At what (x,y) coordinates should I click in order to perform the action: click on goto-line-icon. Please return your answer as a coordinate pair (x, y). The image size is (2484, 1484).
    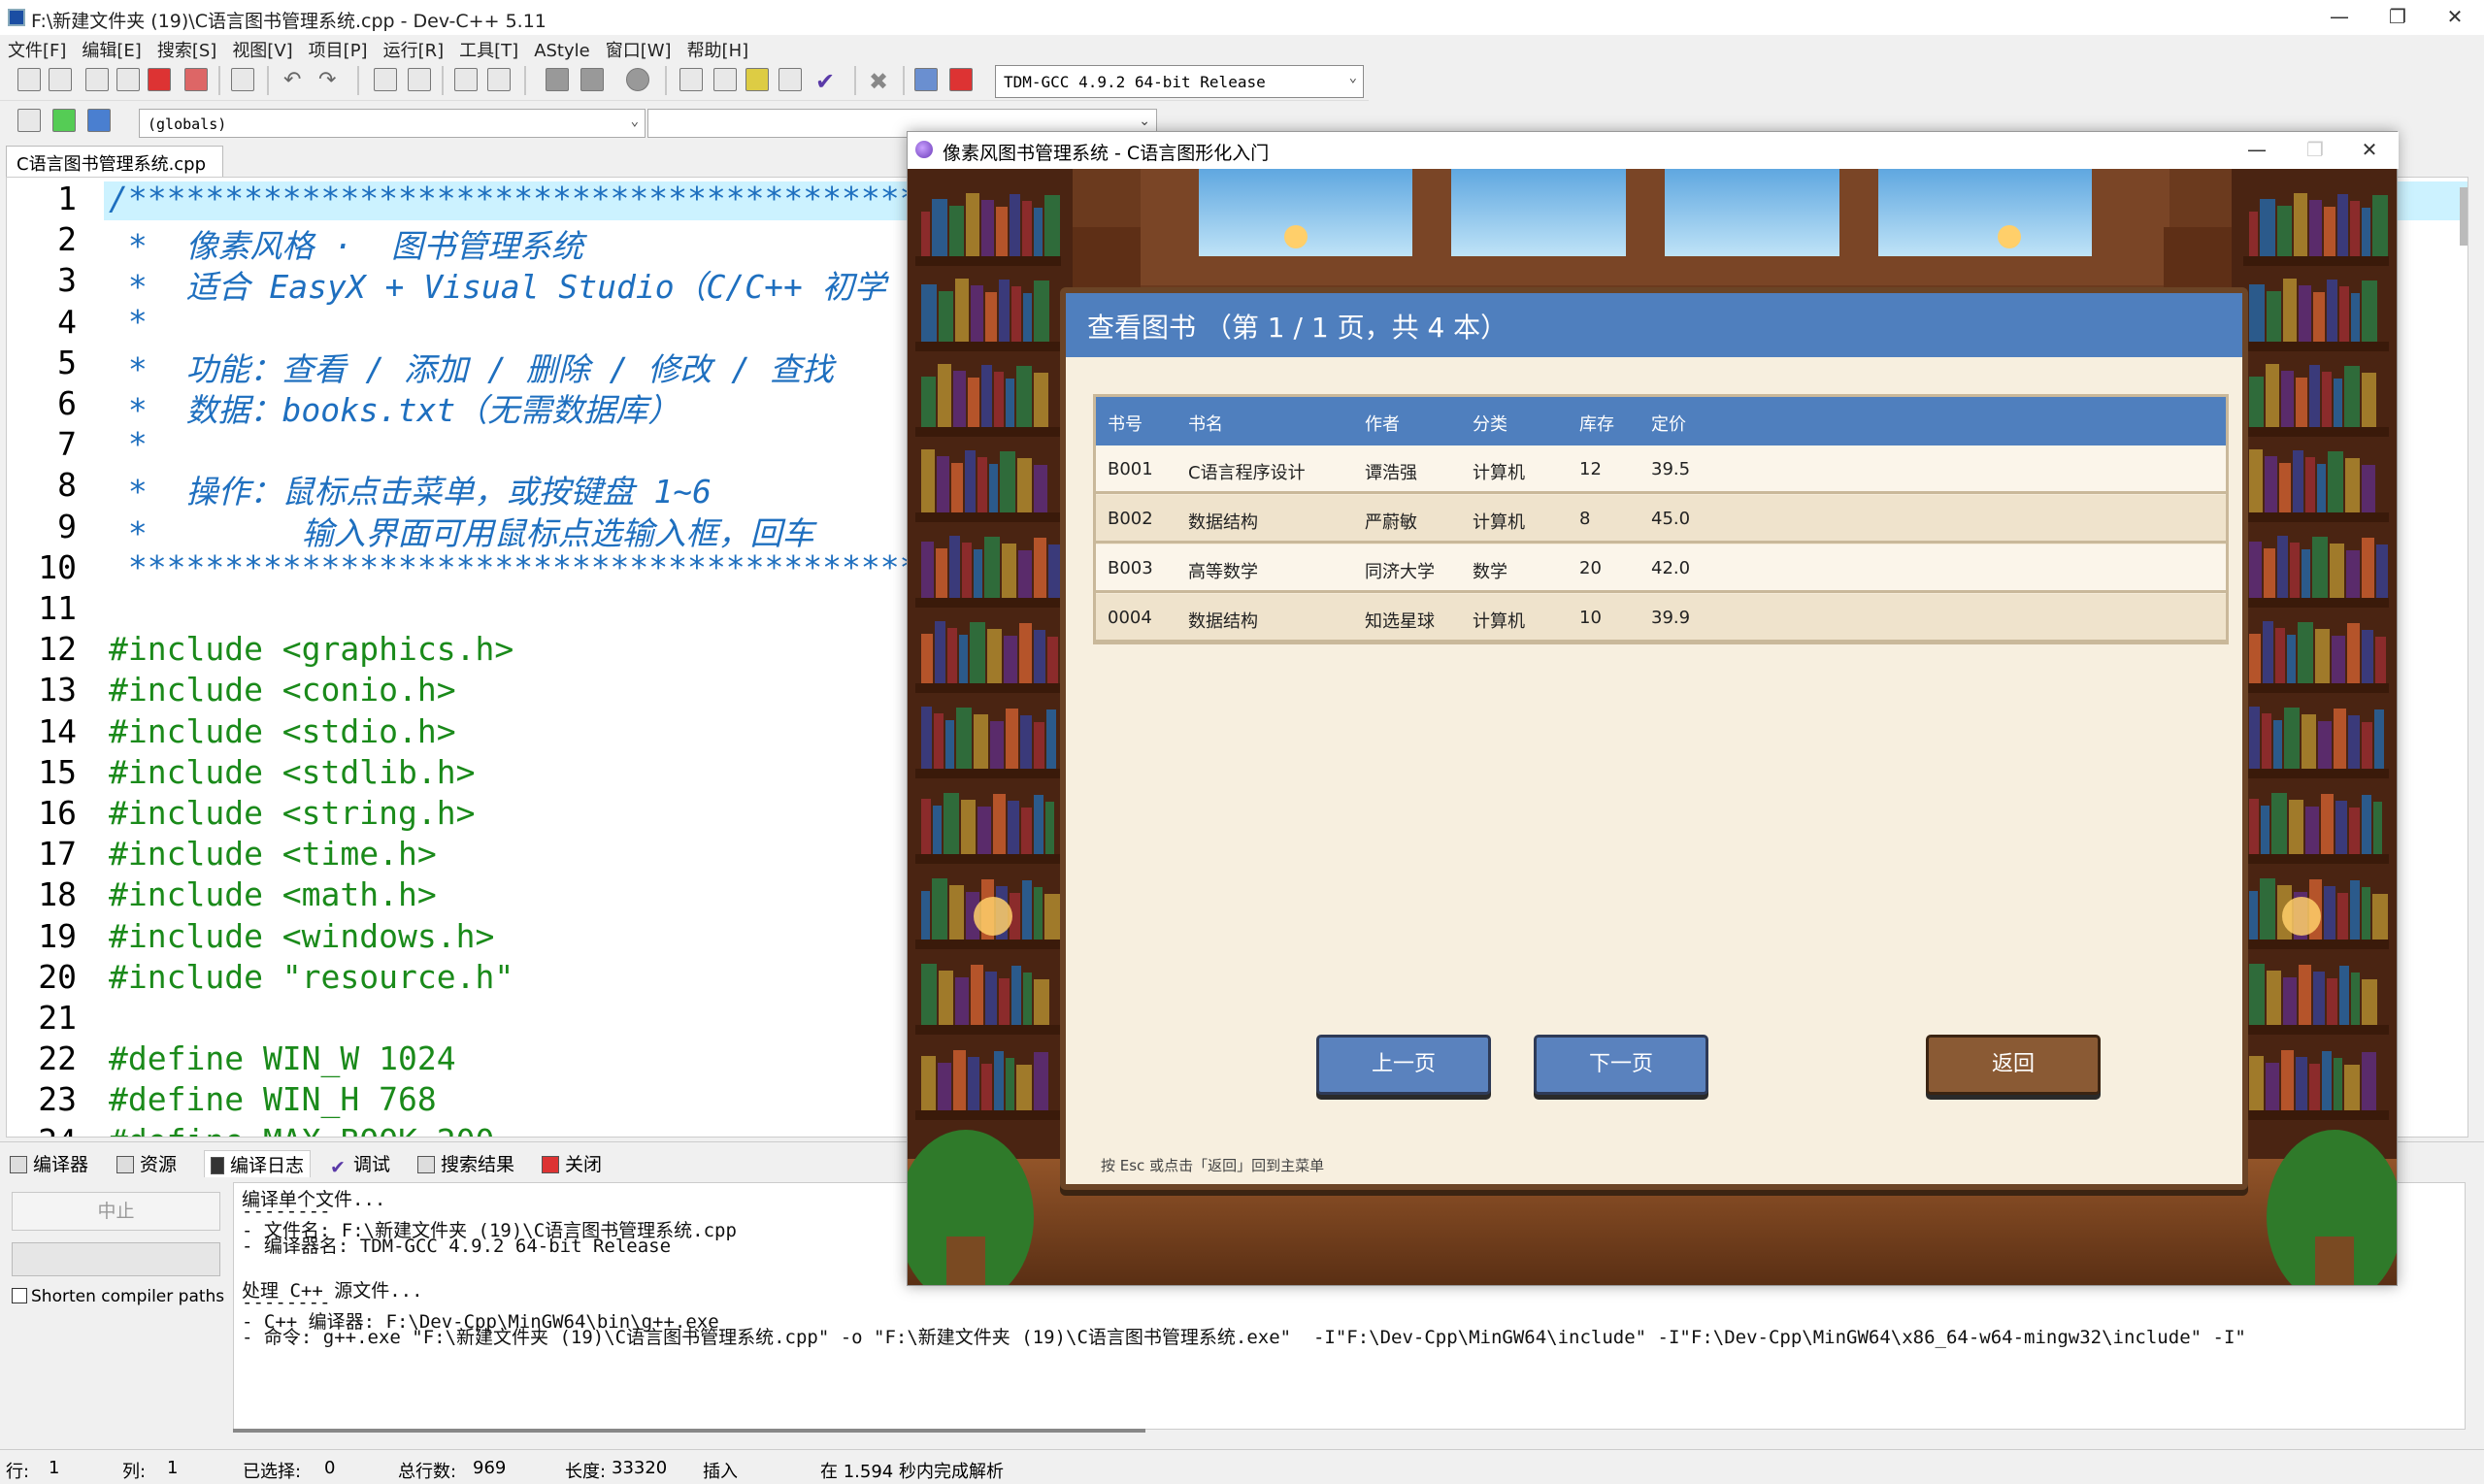
    Looking at the image, I should click on (637, 79).